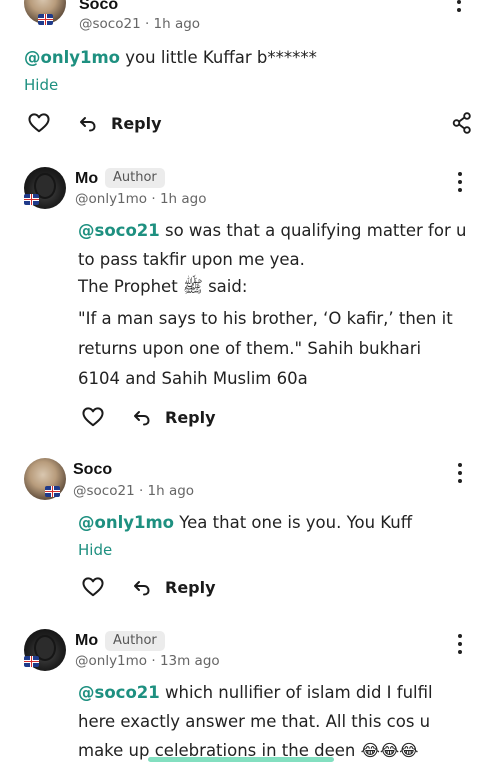  I want to click on comment-meta: @only1mo · 1h ago, so click(141, 199).